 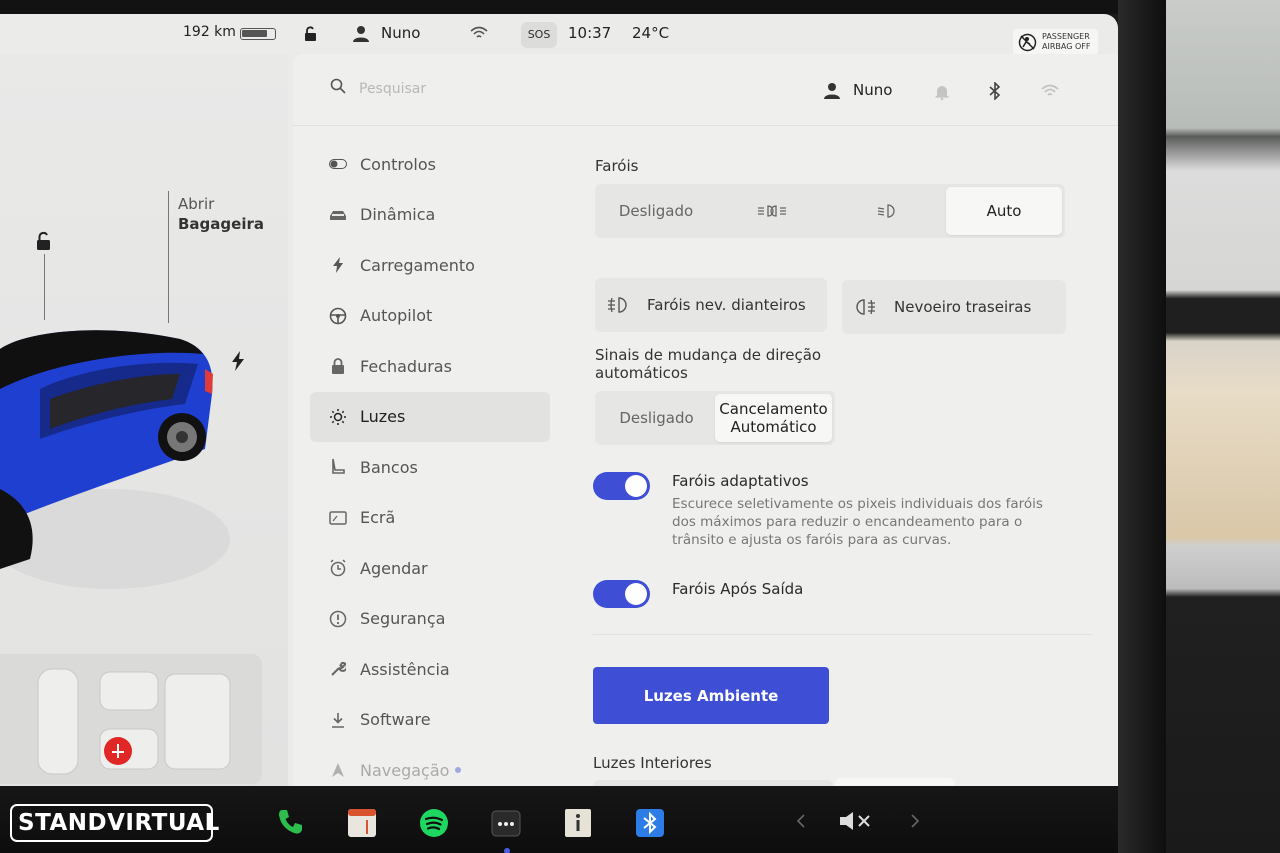 I want to click on wifi-icon, so click(x=479, y=32).